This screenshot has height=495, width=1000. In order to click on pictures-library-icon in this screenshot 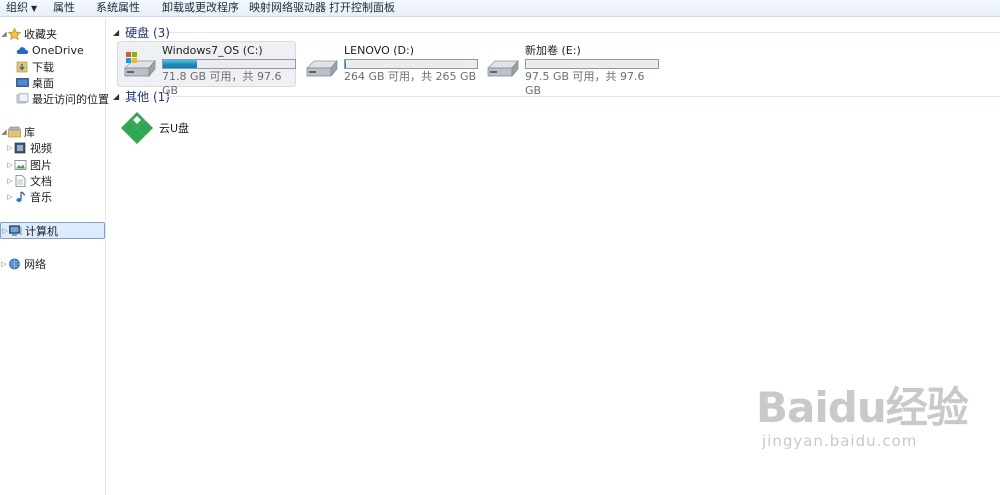, I will do `click(20, 165)`.